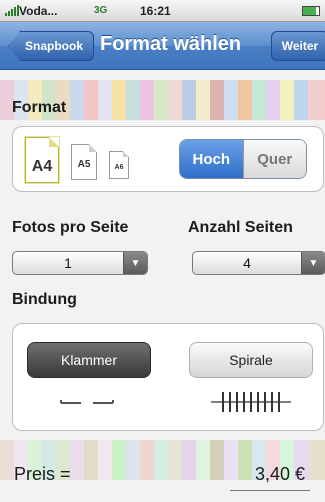 This screenshot has height=502, width=325. Describe the element at coordinates (80, 263) in the screenshot. I see `photos-per-page-select: 1 ▼` at that location.